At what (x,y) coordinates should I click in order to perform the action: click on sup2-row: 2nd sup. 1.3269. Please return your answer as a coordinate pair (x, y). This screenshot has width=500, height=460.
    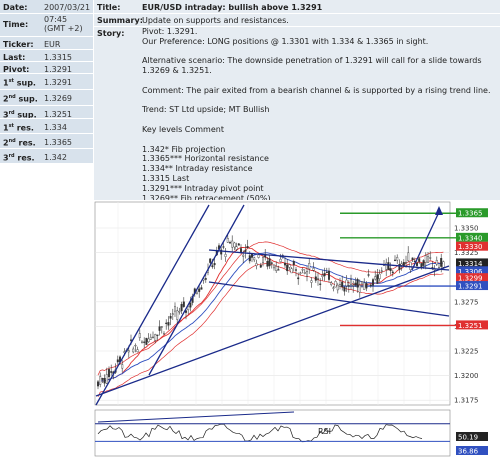
    Looking at the image, I should click on (46, 97).